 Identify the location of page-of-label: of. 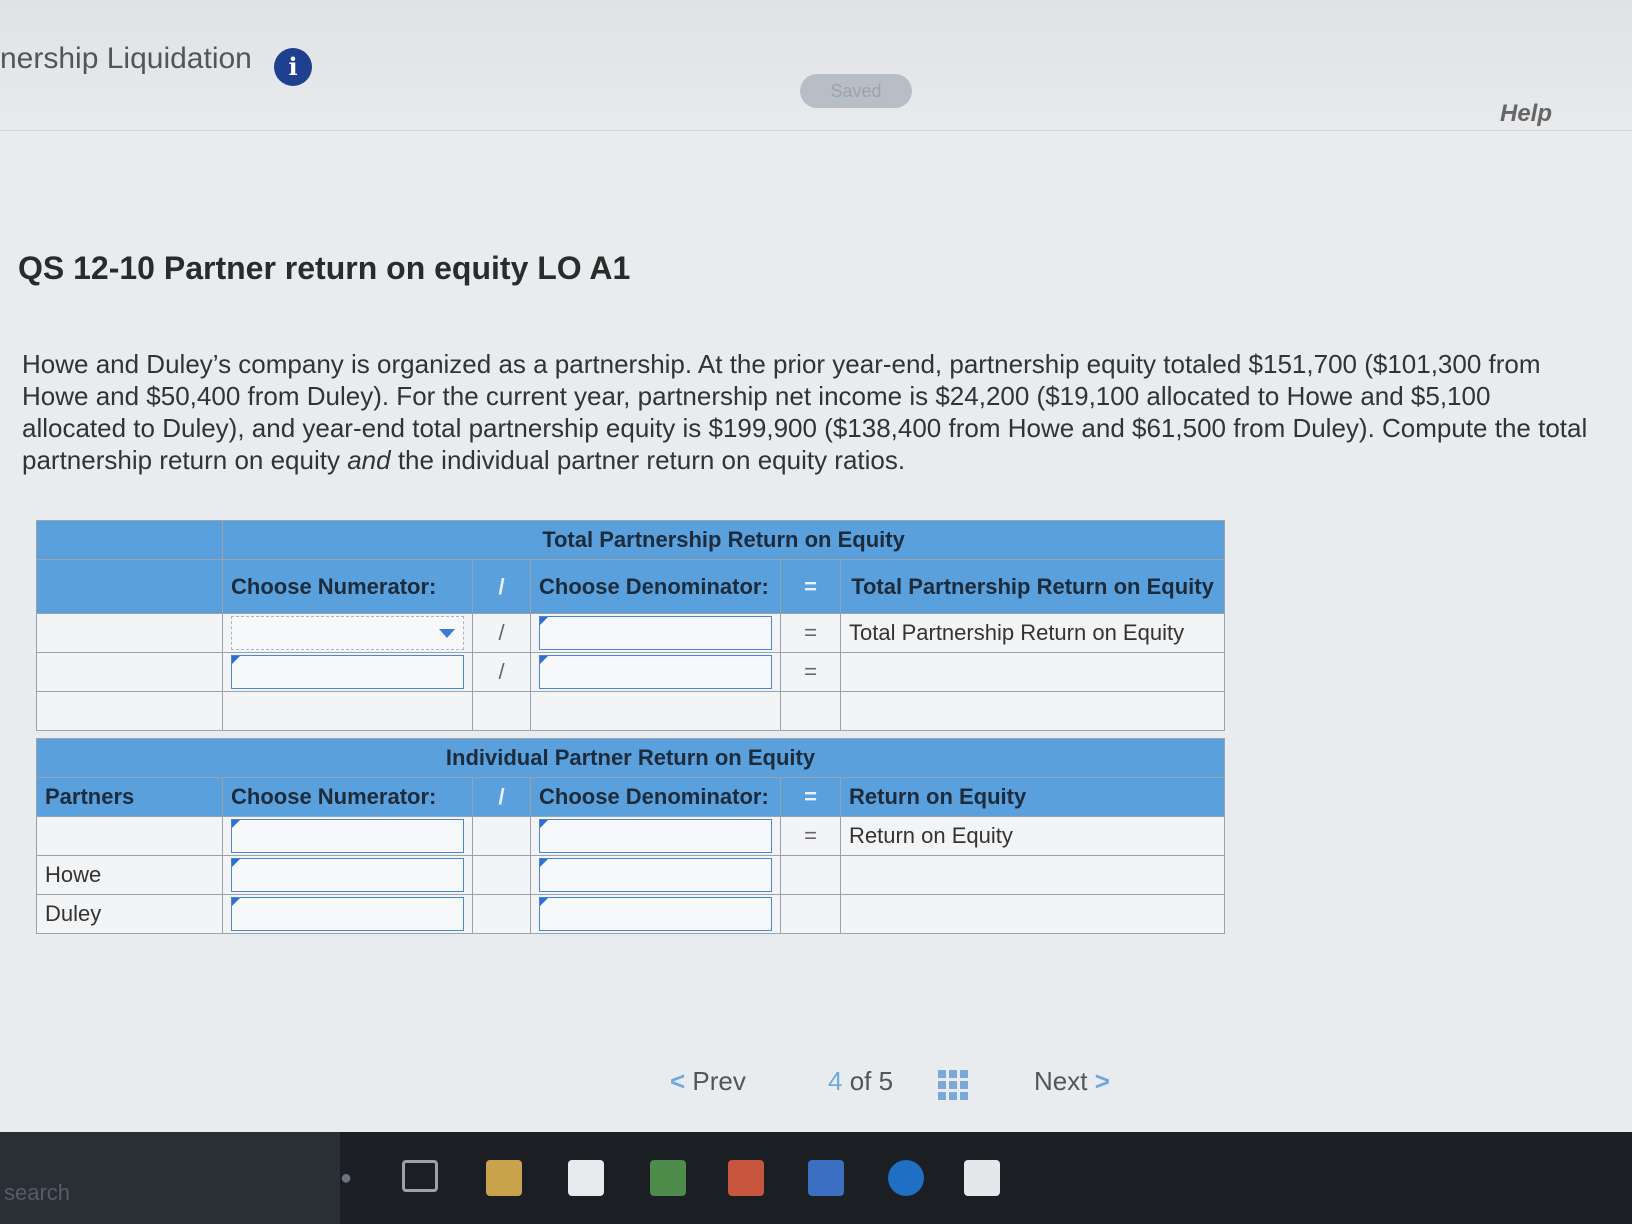
(860, 1081).